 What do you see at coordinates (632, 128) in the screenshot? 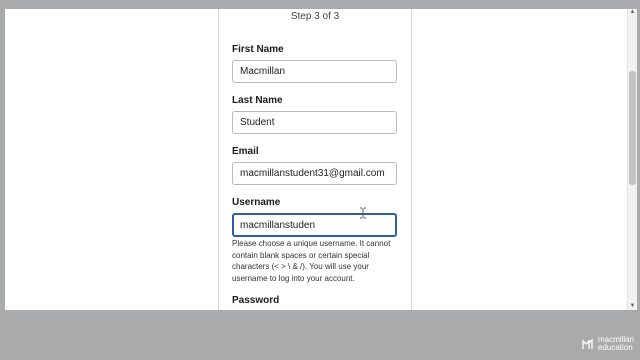
I see `scroll-thumb` at bounding box center [632, 128].